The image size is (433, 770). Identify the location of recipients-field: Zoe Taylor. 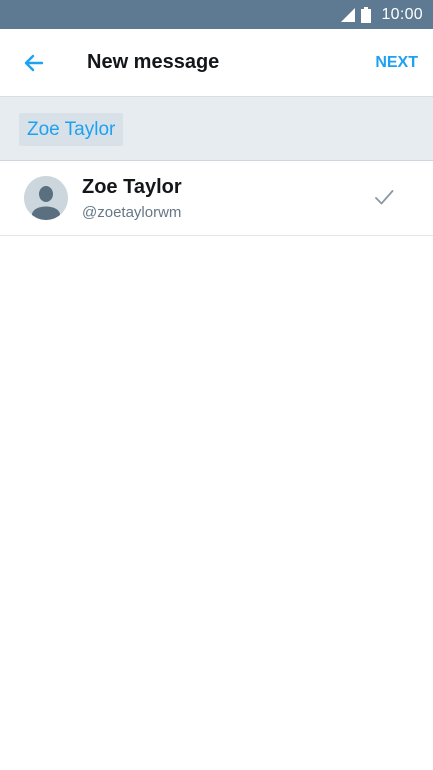
(216, 128).